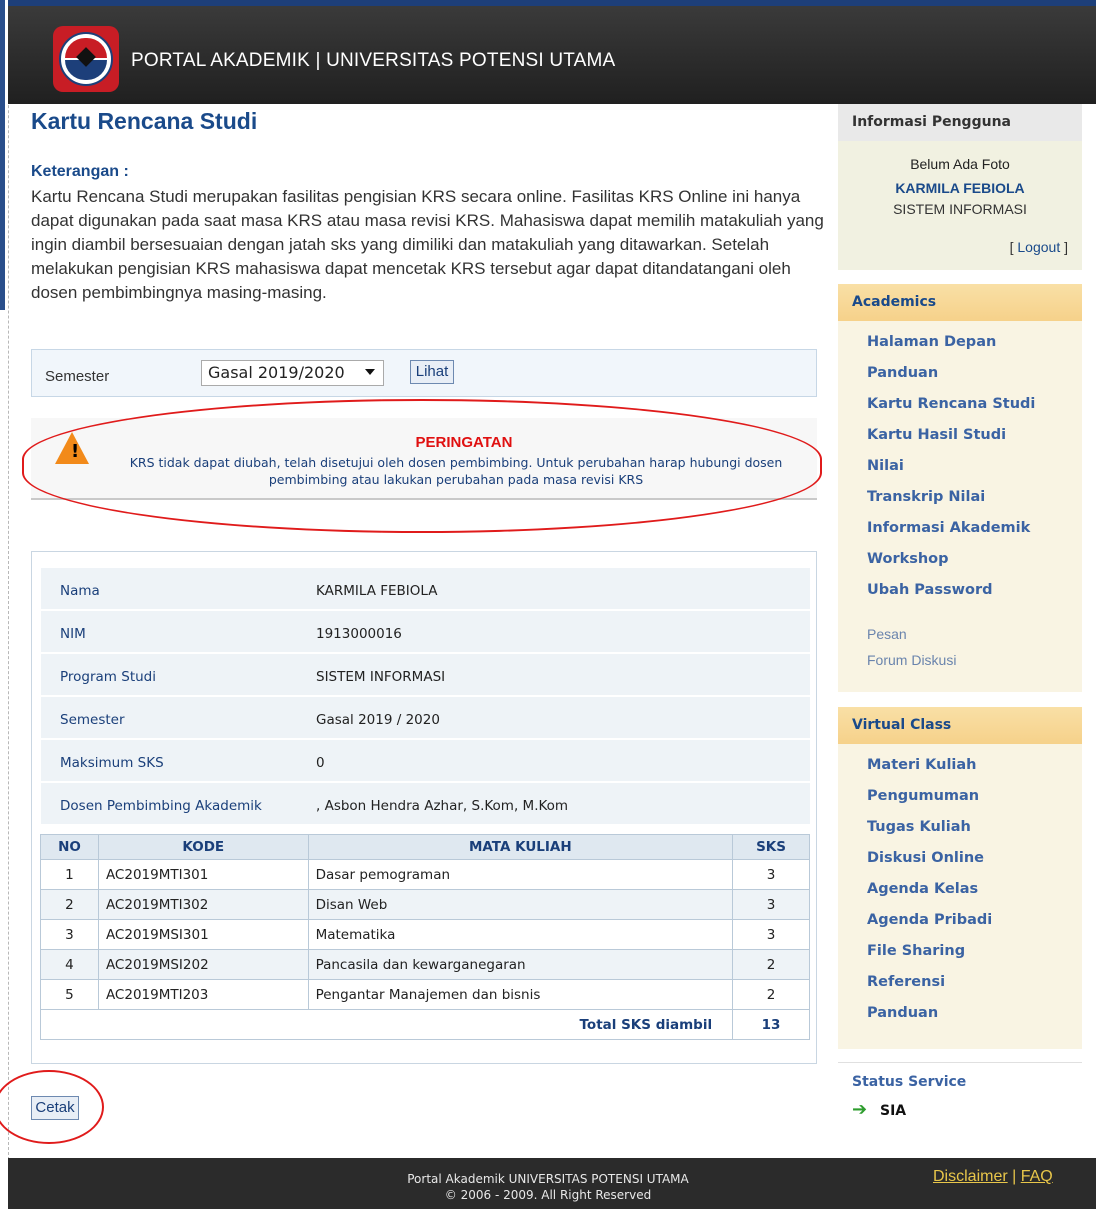 The width and height of the screenshot is (1096, 1209). What do you see at coordinates (923, 796) in the screenshot?
I see `nav-pengumuman: Pengumuman` at bounding box center [923, 796].